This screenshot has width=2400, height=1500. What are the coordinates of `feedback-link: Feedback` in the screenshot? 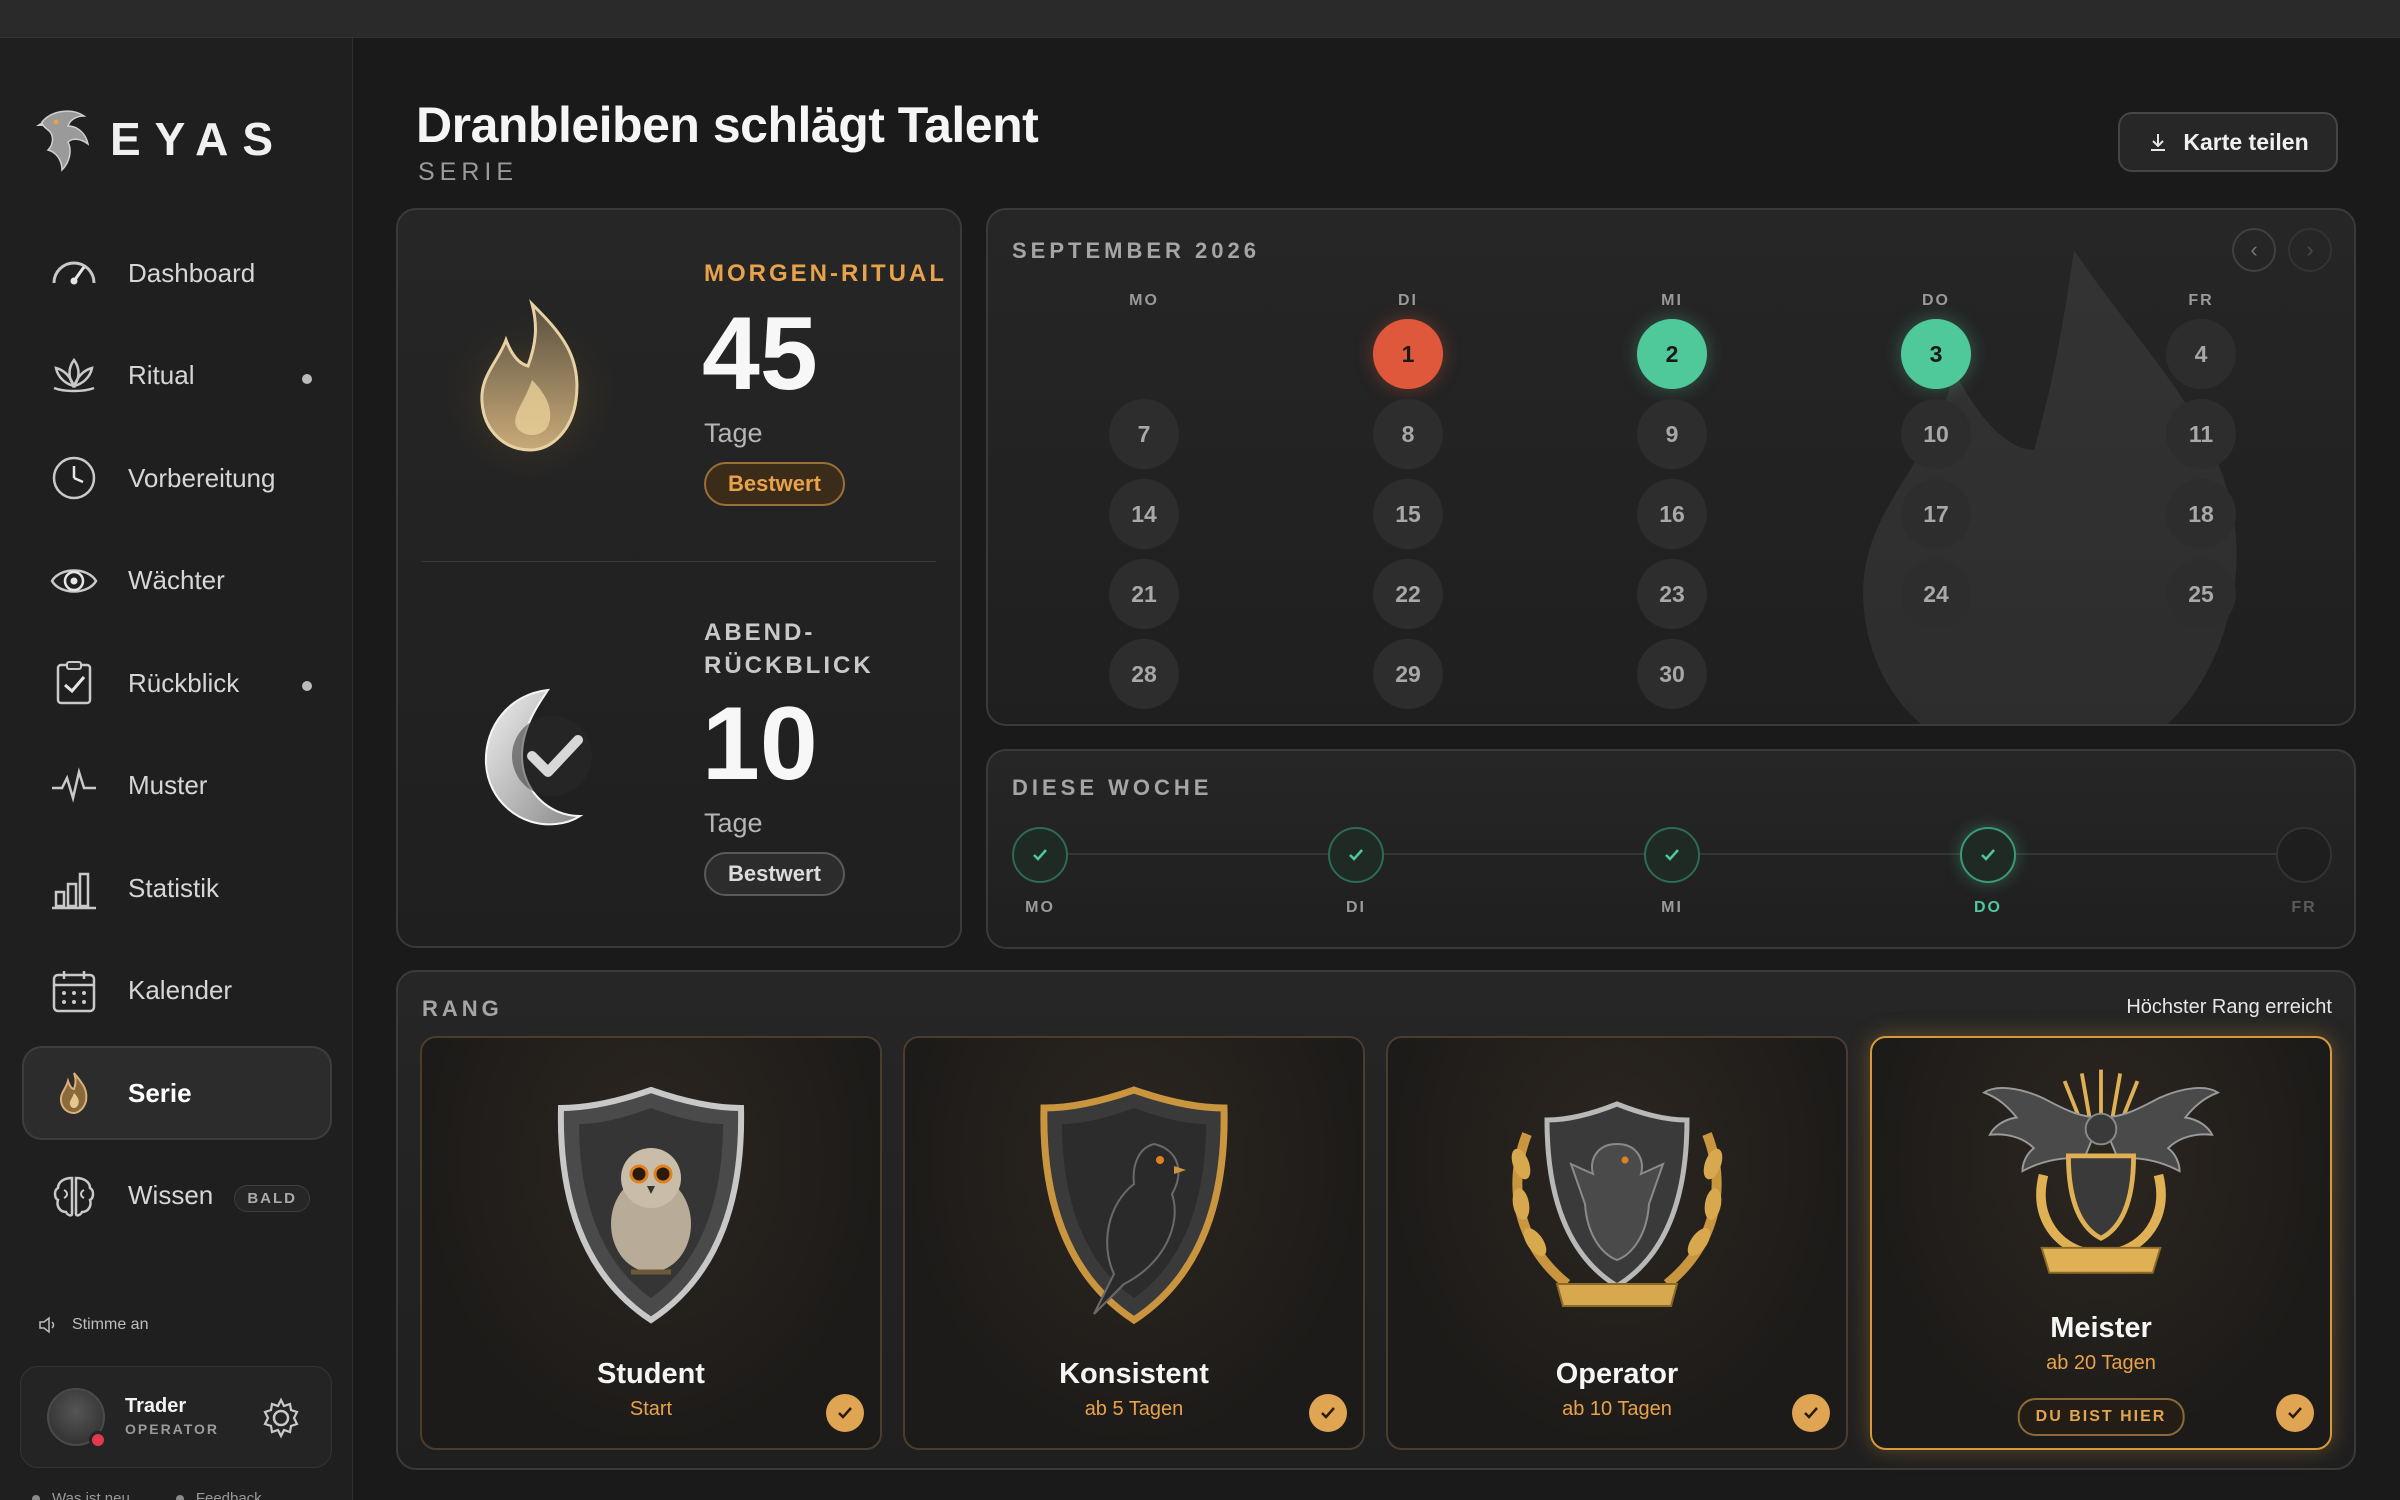 It's located at (218, 1495).